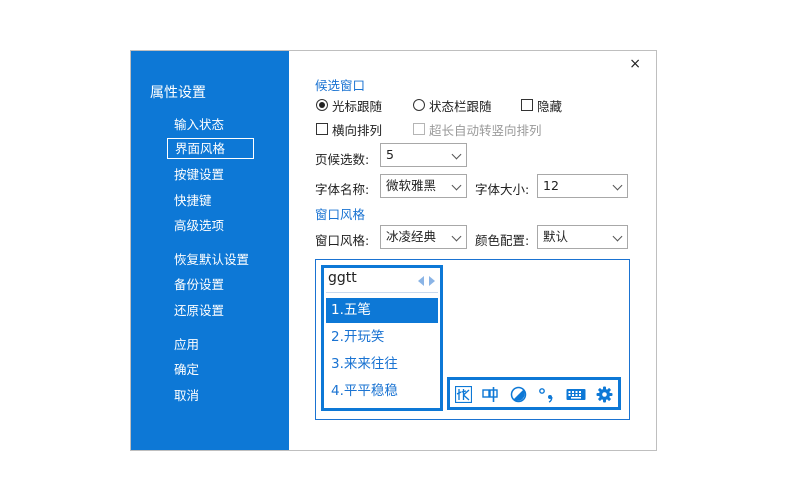 This screenshot has height=500, width=790. Describe the element at coordinates (364, 391) in the screenshot. I see `candidate-item: 4.平平稳稳` at that location.